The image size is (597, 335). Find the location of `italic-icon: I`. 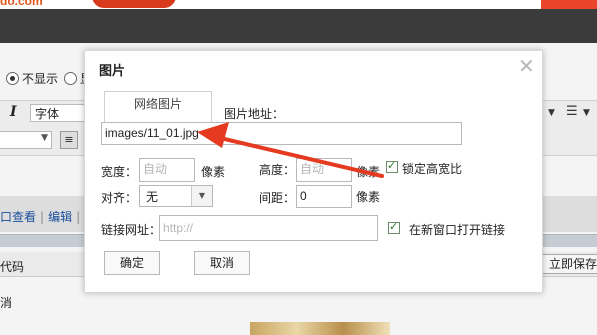

italic-icon: I is located at coordinates (13, 112).